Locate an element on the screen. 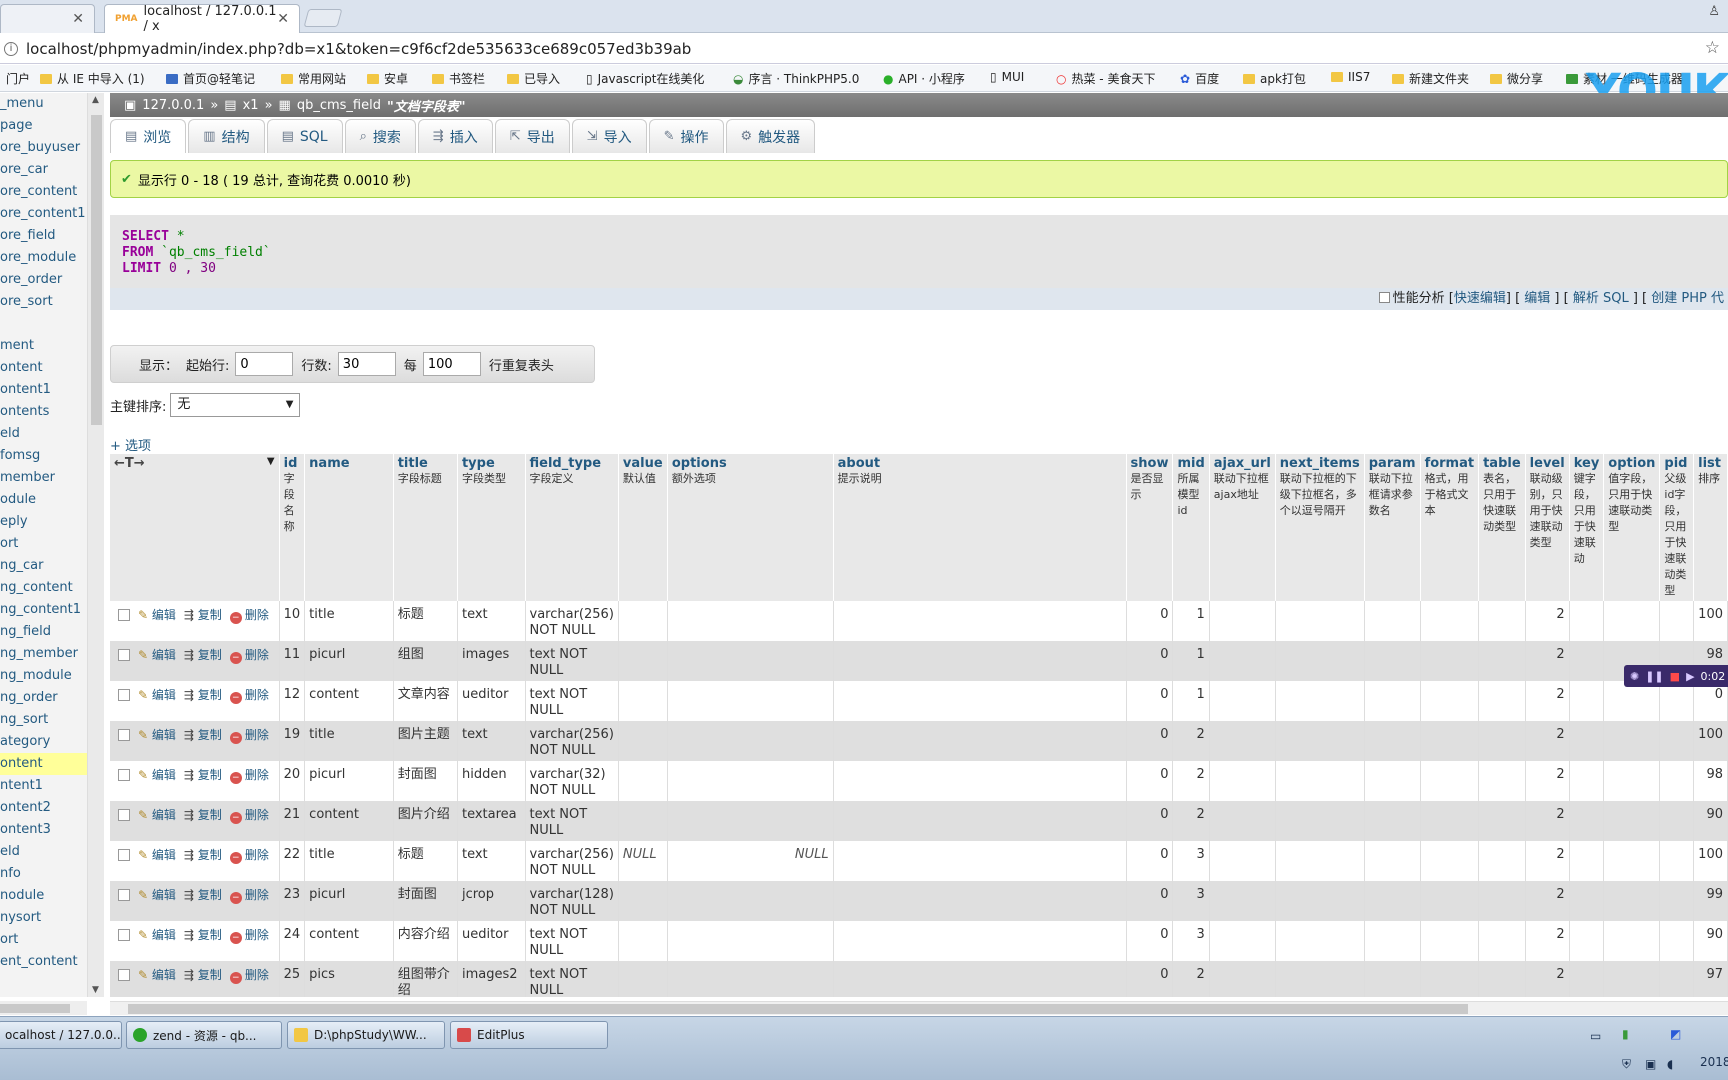 The image size is (1728, 1080). cell-type: images2 is located at coordinates (491, 979).